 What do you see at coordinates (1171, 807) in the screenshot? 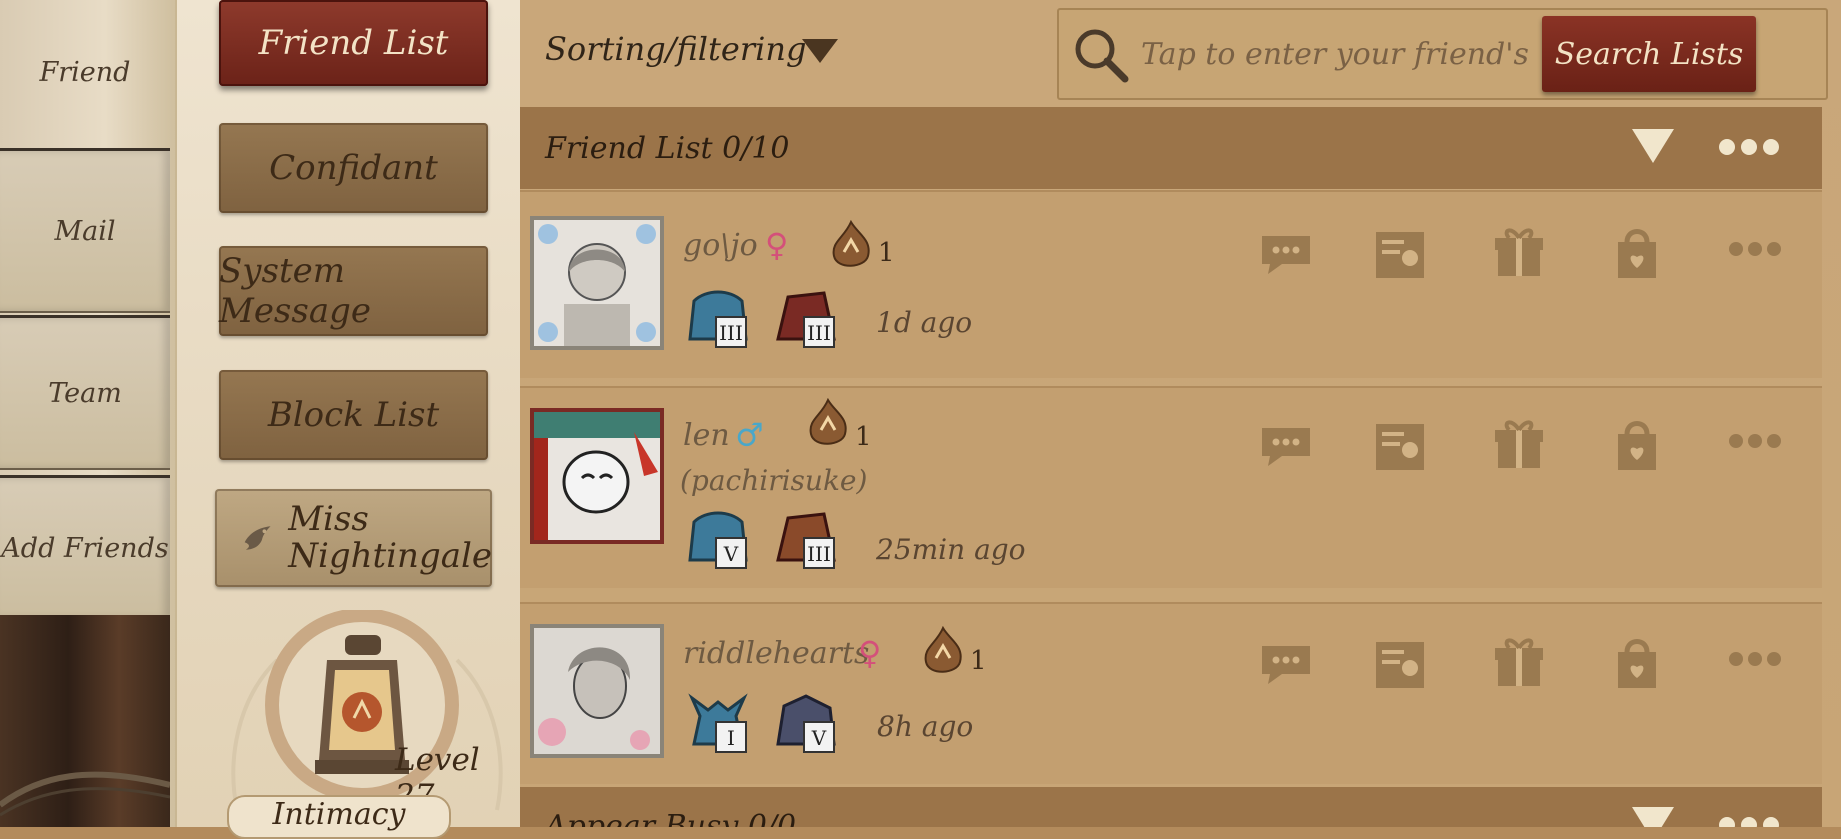
I see `appear-busy-section-header: Appear Busy 0/0` at bounding box center [1171, 807].